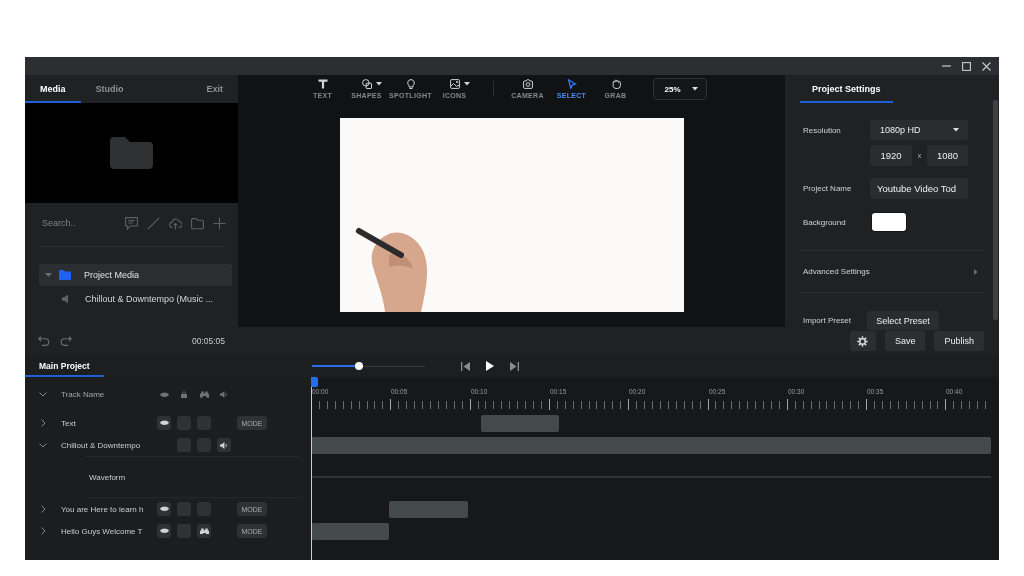  I want to click on pen-icon, so click(153, 223).